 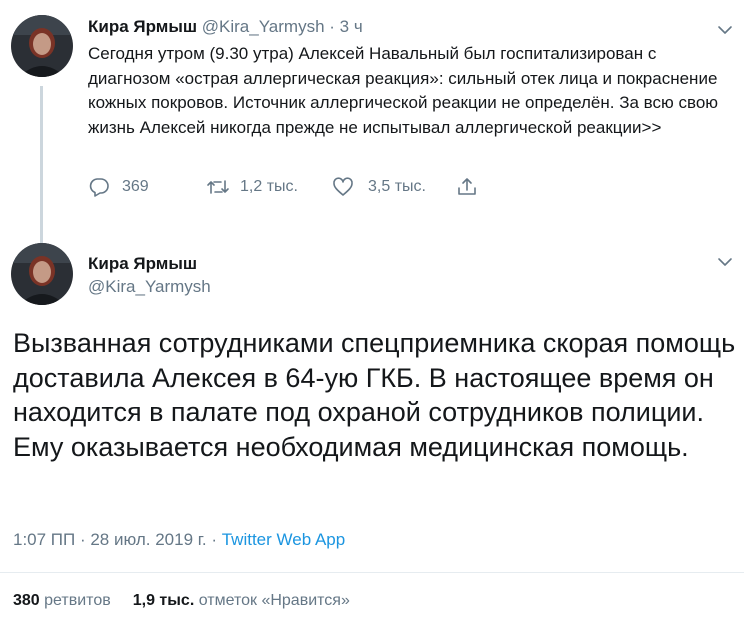 I want to click on retweets-stat: 380 ретвитов, so click(x=62, y=600).